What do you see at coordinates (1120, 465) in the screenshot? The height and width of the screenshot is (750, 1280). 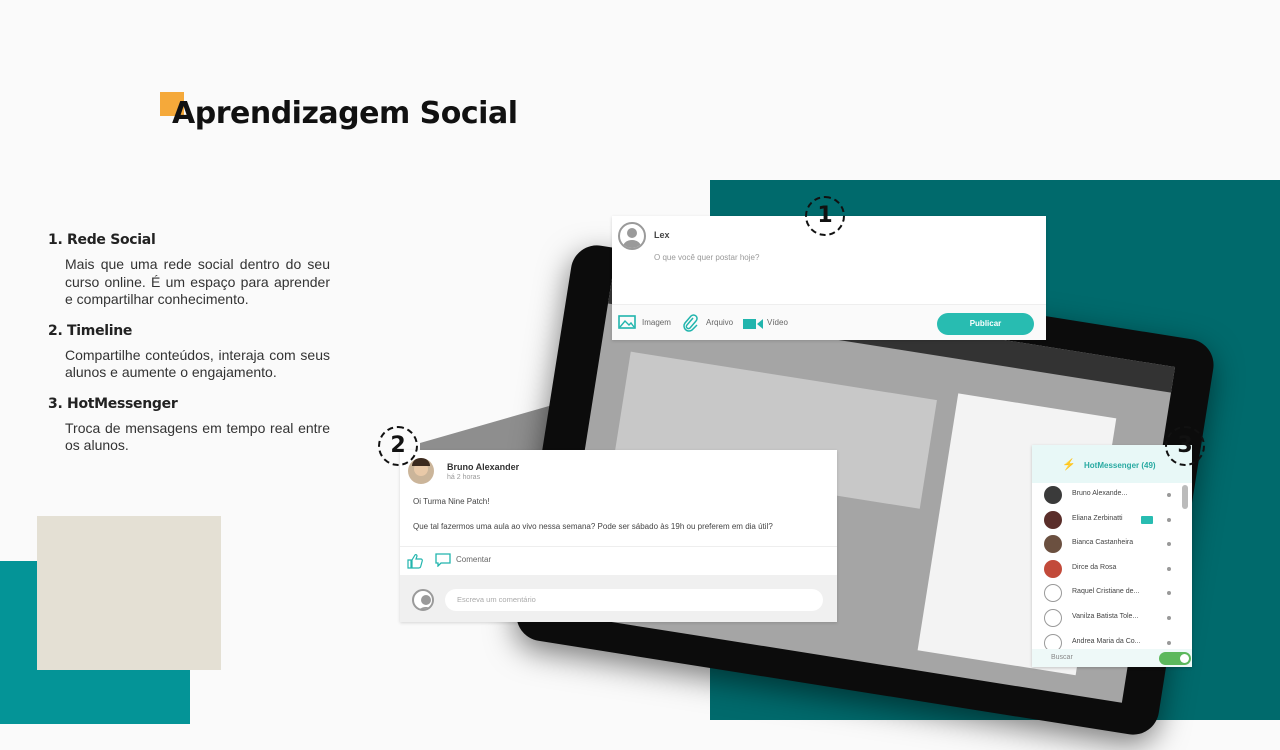 I see `hotmessenger-title: HotMessenger (49)` at bounding box center [1120, 465].